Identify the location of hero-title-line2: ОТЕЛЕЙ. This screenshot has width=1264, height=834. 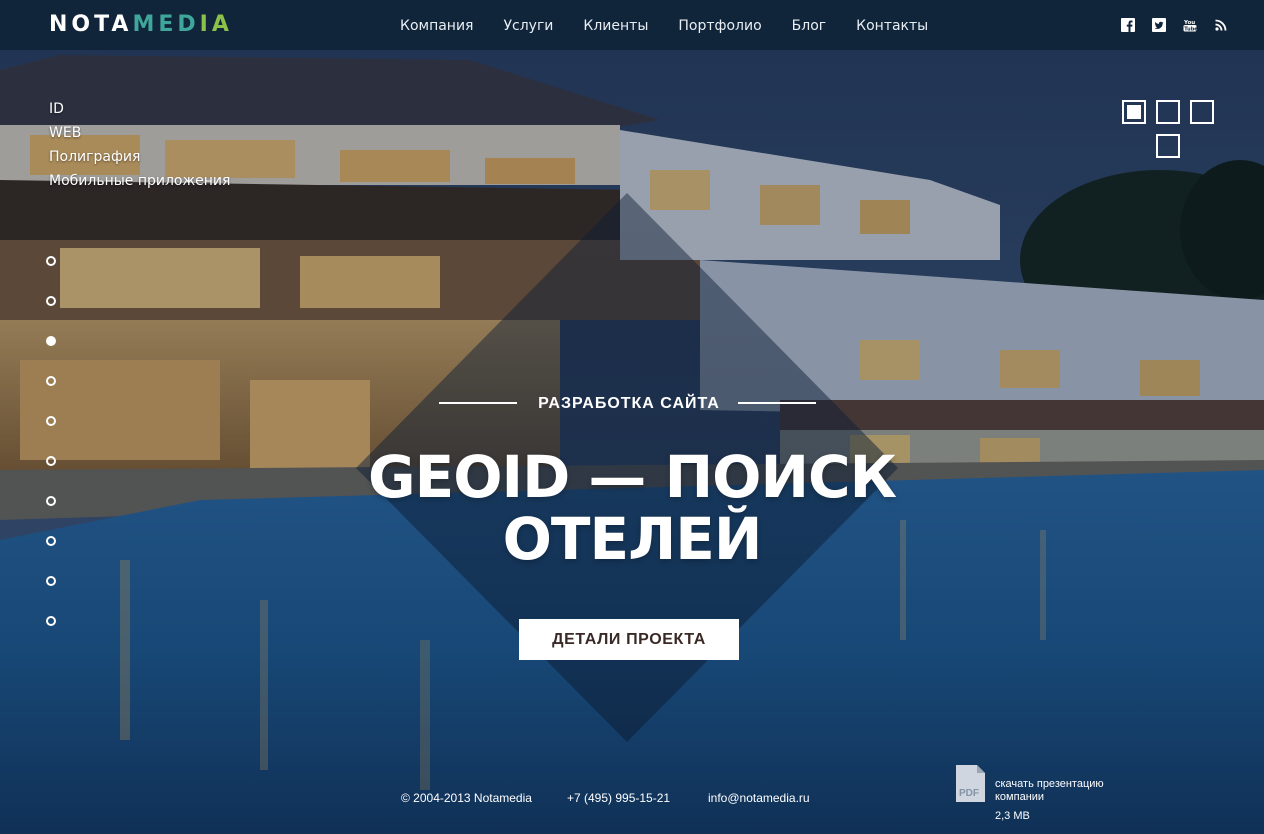
(632, 539).